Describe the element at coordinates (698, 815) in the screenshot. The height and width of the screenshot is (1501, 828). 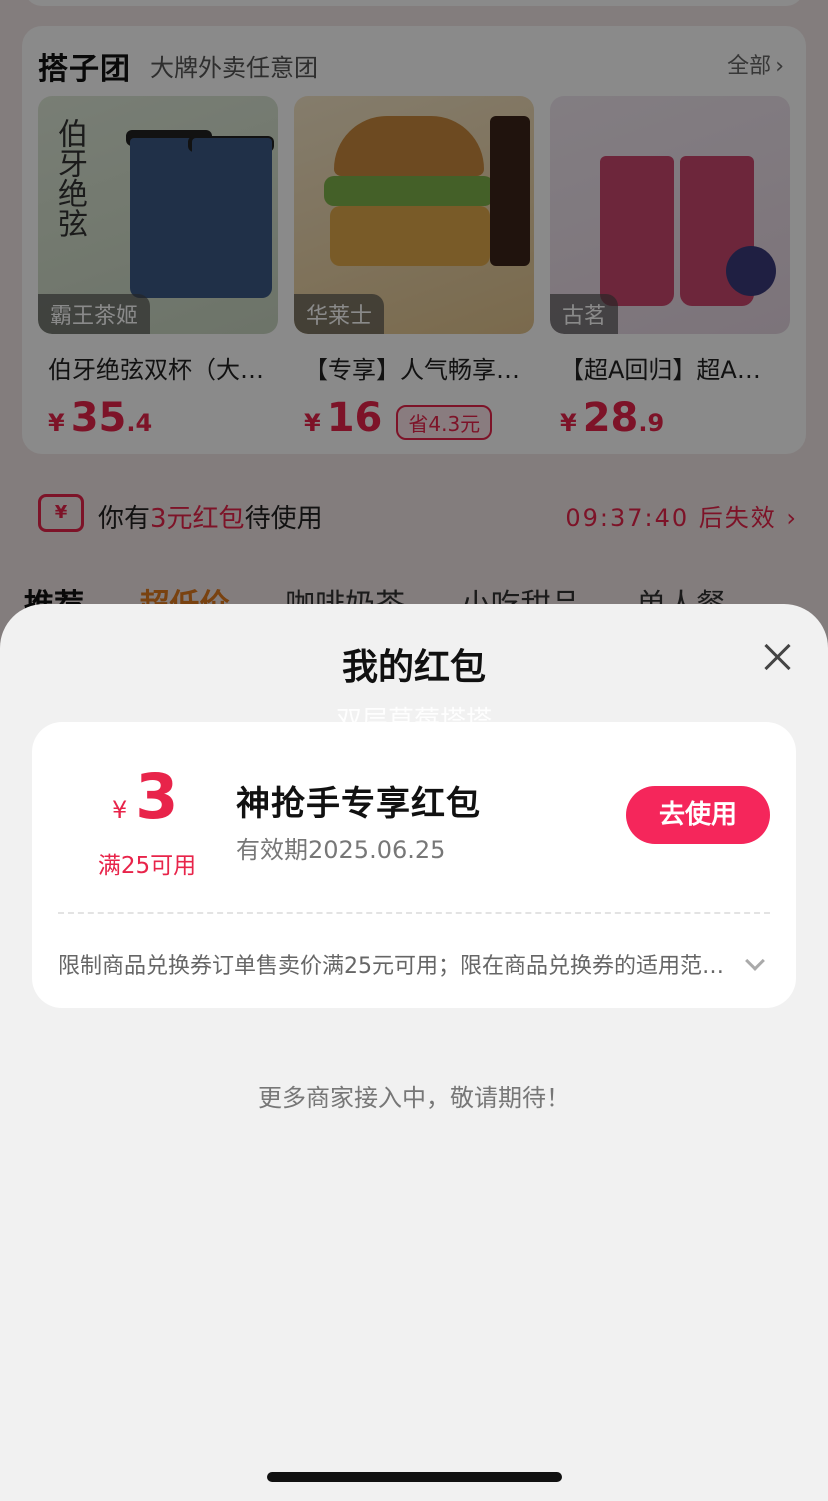
I see `use-coupon-button: 去使用` at that location.